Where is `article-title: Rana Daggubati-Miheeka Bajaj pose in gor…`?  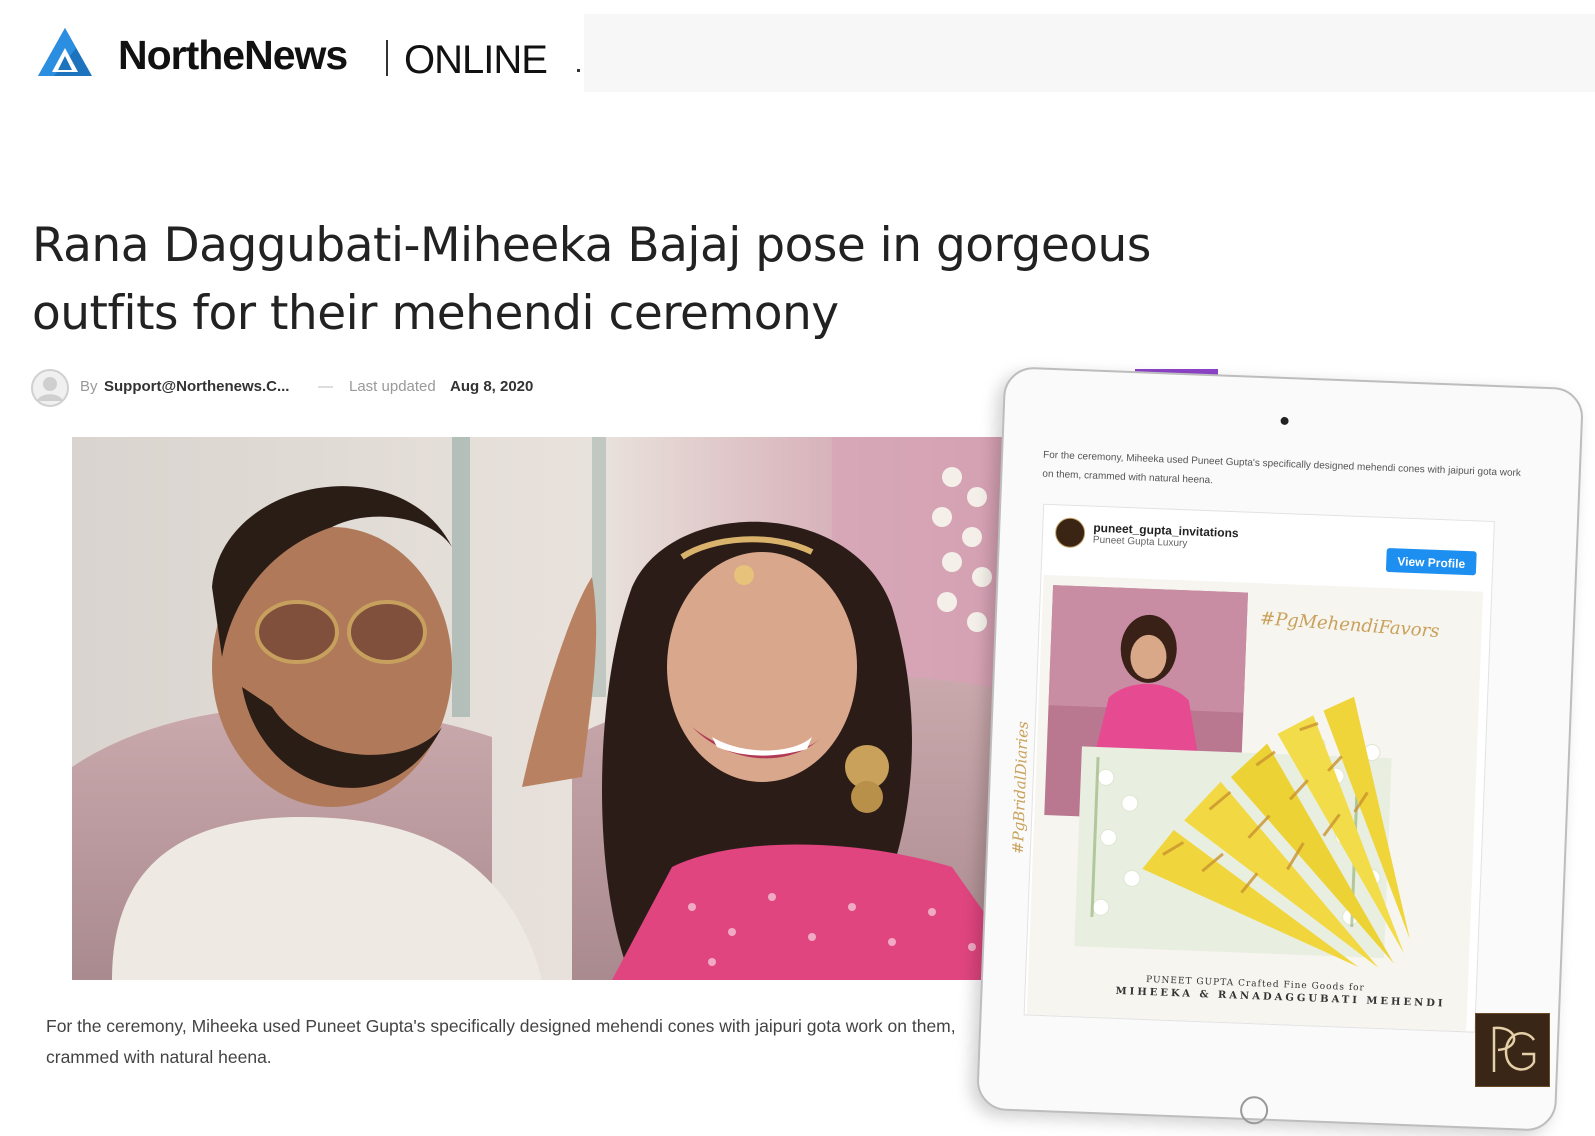 article-title: Rana Daggubati-Miheeka Bajaj pose in gor… is located at coordinates (591, 279).